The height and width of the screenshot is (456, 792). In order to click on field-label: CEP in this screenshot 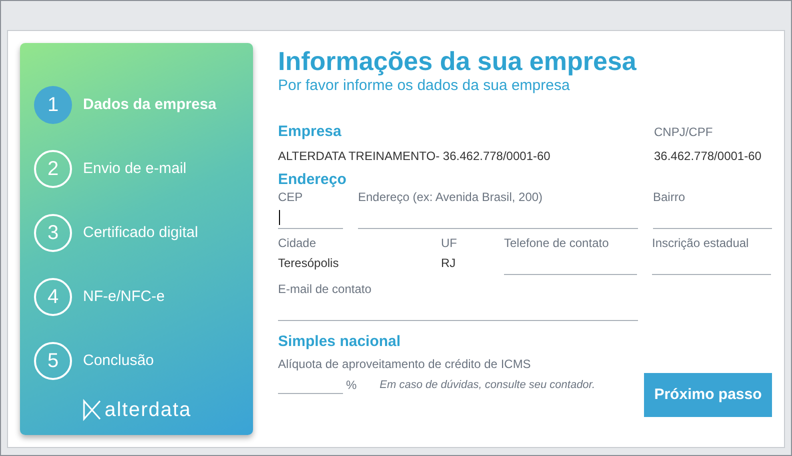, I will do `click(291, 197)`.